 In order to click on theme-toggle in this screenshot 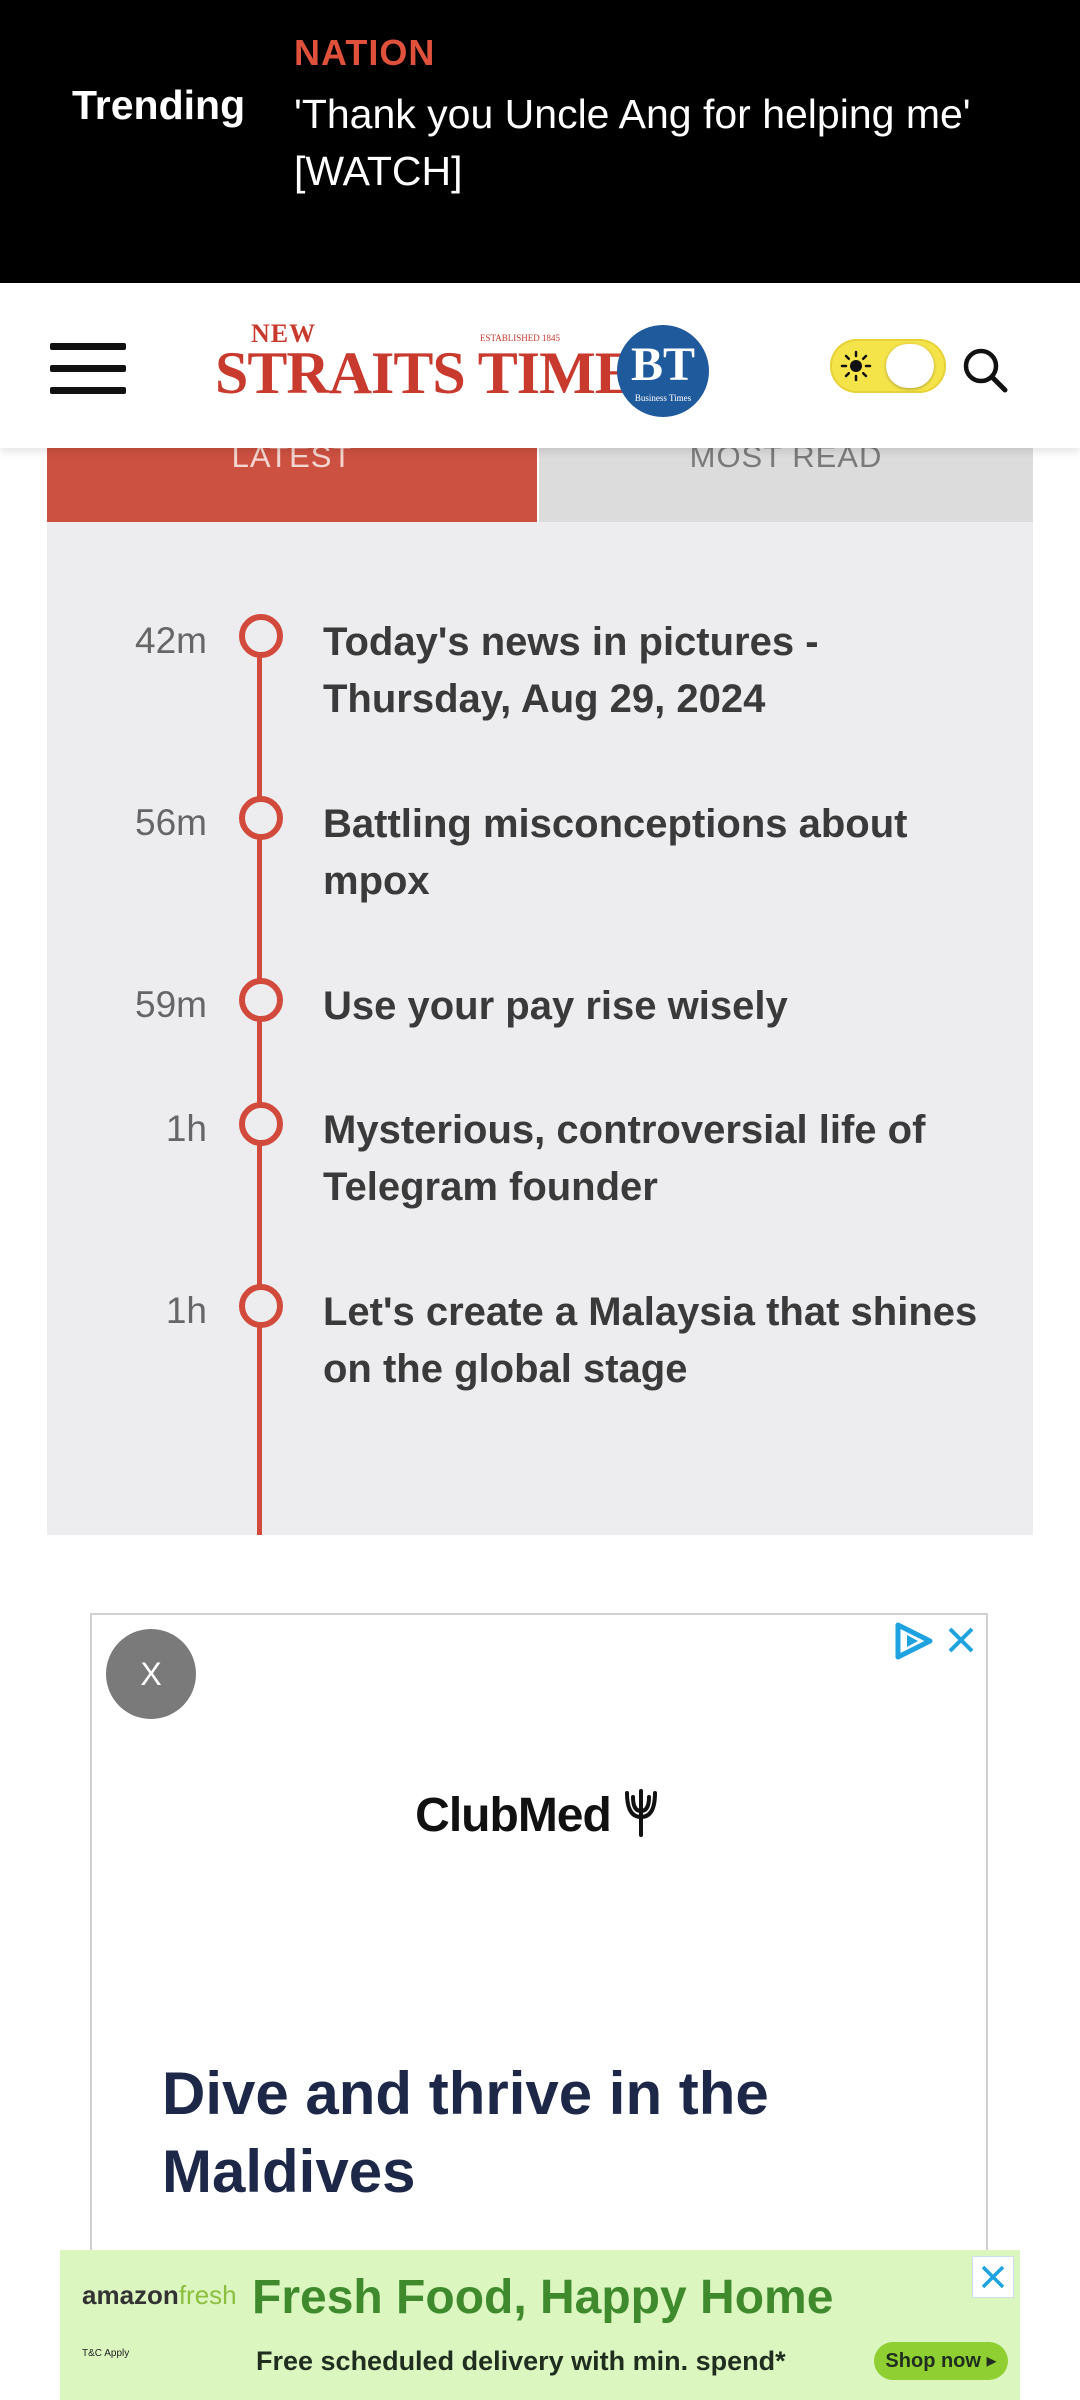, I will do `click(888, 366)`.